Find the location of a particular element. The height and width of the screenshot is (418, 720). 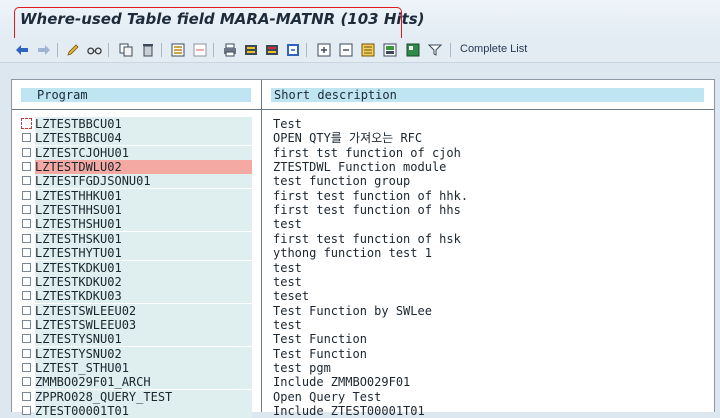

program-cell: LZTESTYSNU02 is located at coordinates (143, 353).